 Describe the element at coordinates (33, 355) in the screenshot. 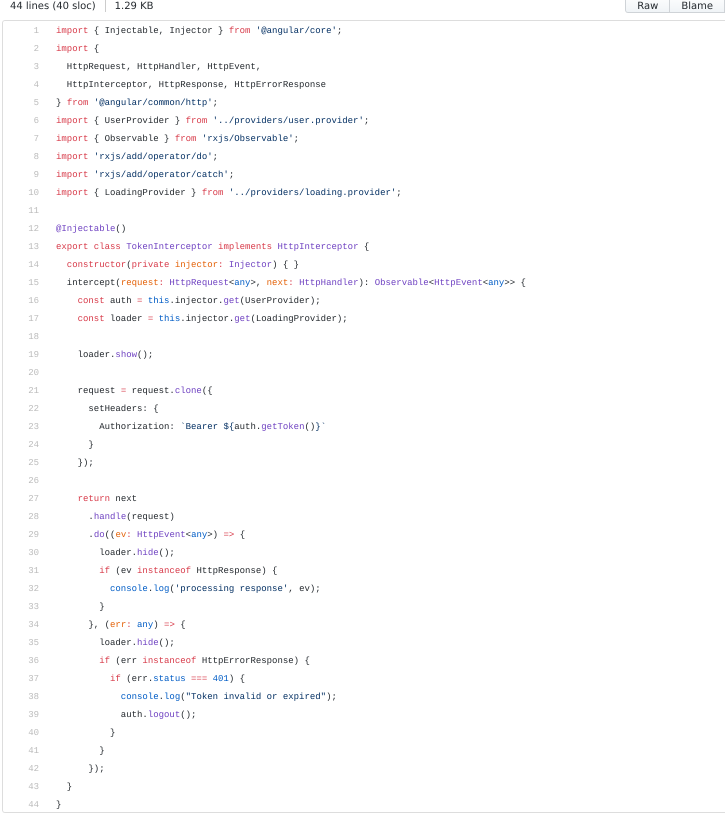

I see `line-number: 19` at that location.